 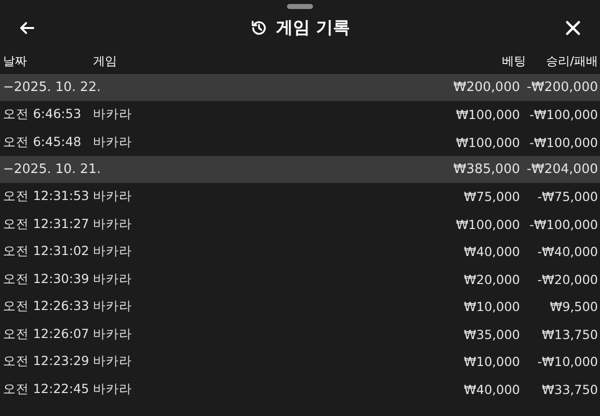 I want to click on date-group-row: −2025. 10. 21. ₩385,000 -₩204,000, so click(x=300, y=169).